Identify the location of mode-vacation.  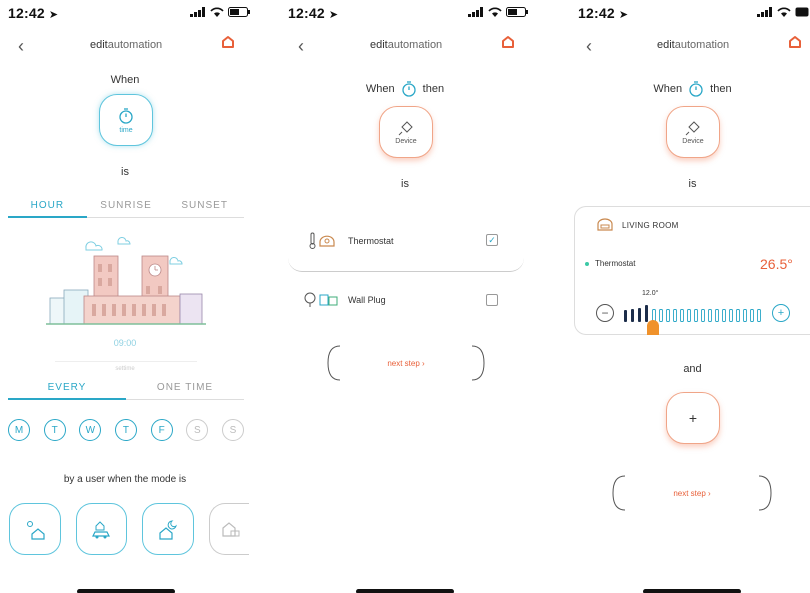
(229, 529).